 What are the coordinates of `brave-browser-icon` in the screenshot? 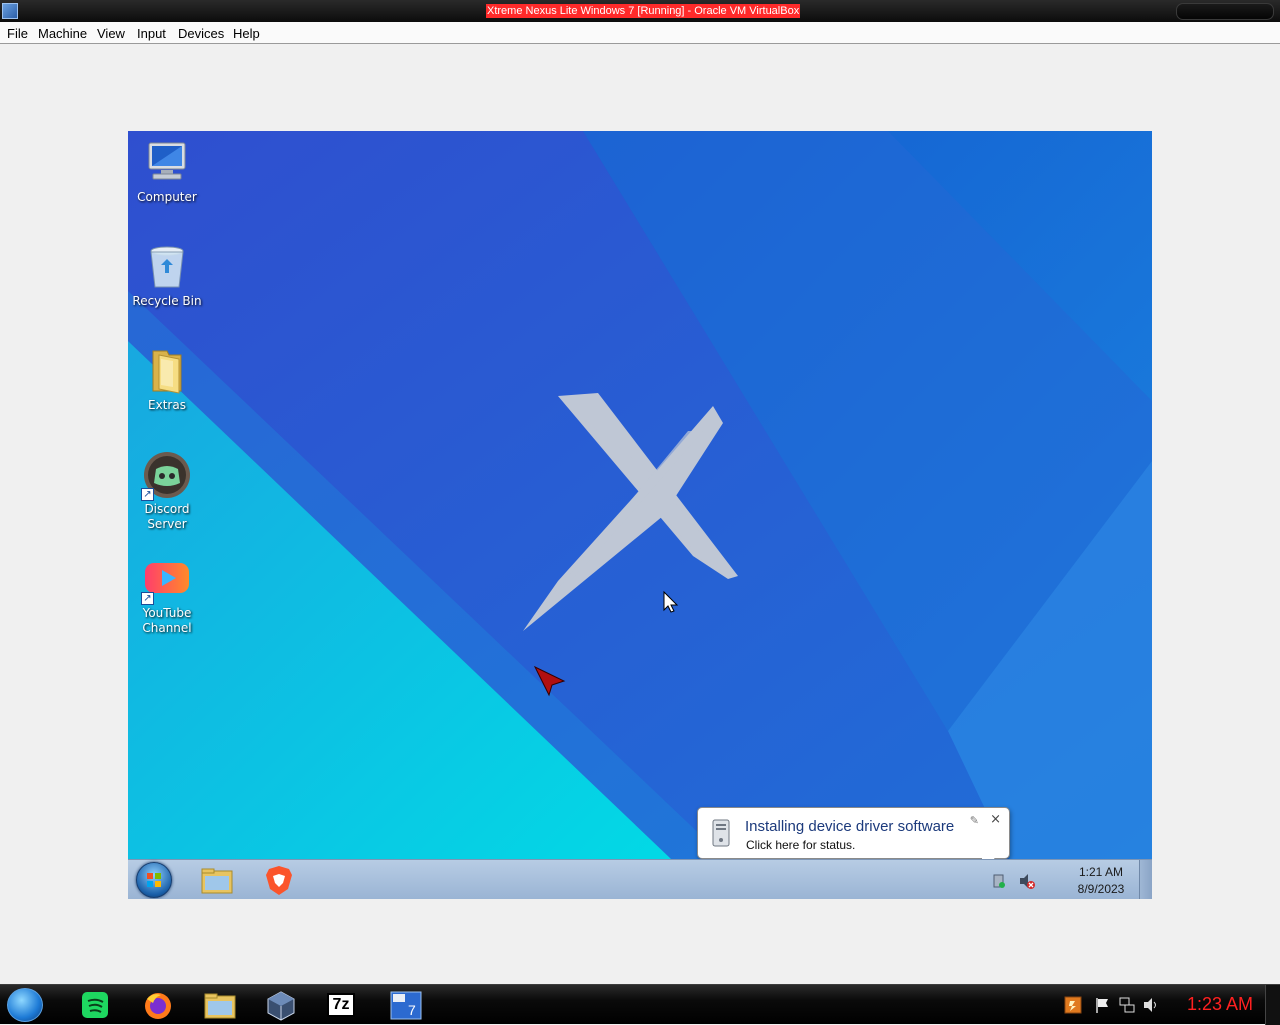 It's located at (279, 880).